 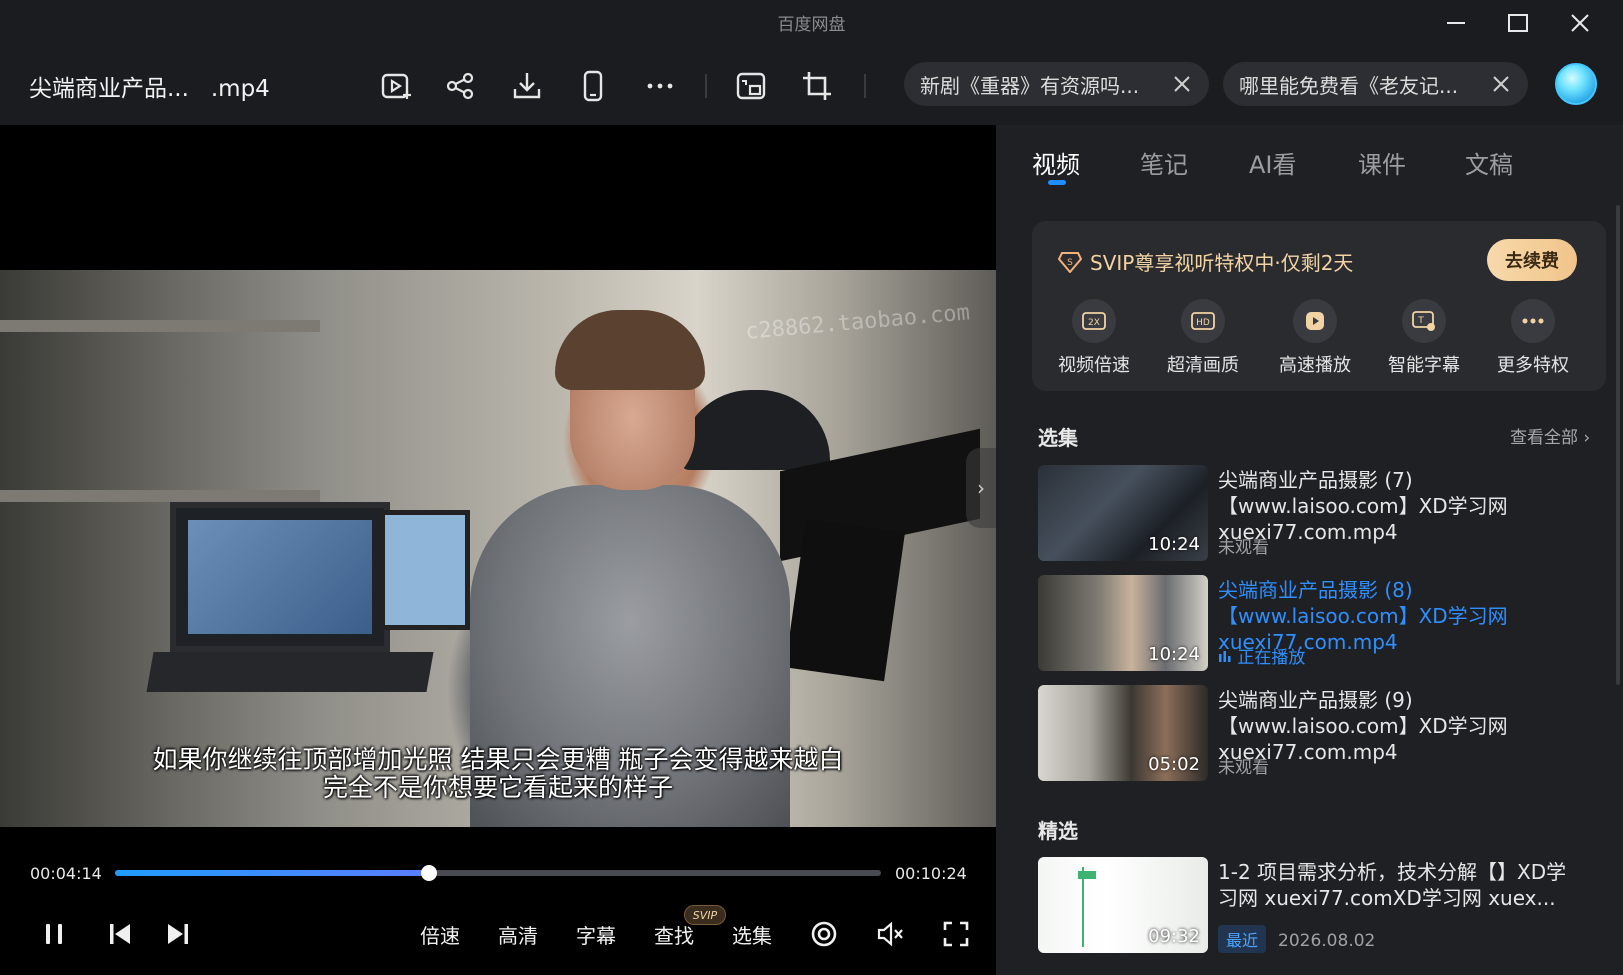 What do you see at coordinates (1580, 23) in the screenshot?
I see `close-window-button` at bounding box center [1580, 23].